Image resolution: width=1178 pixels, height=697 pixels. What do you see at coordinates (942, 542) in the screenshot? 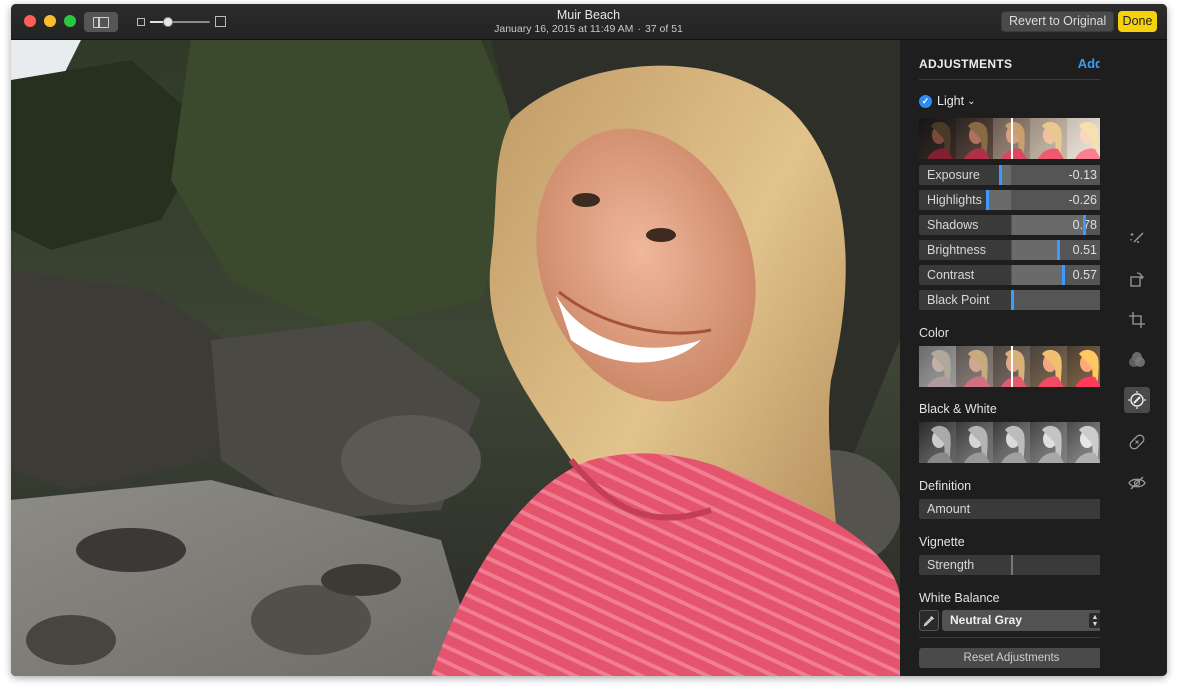
I see `vignette-label: Vignette` at bounding box center [942, 542].